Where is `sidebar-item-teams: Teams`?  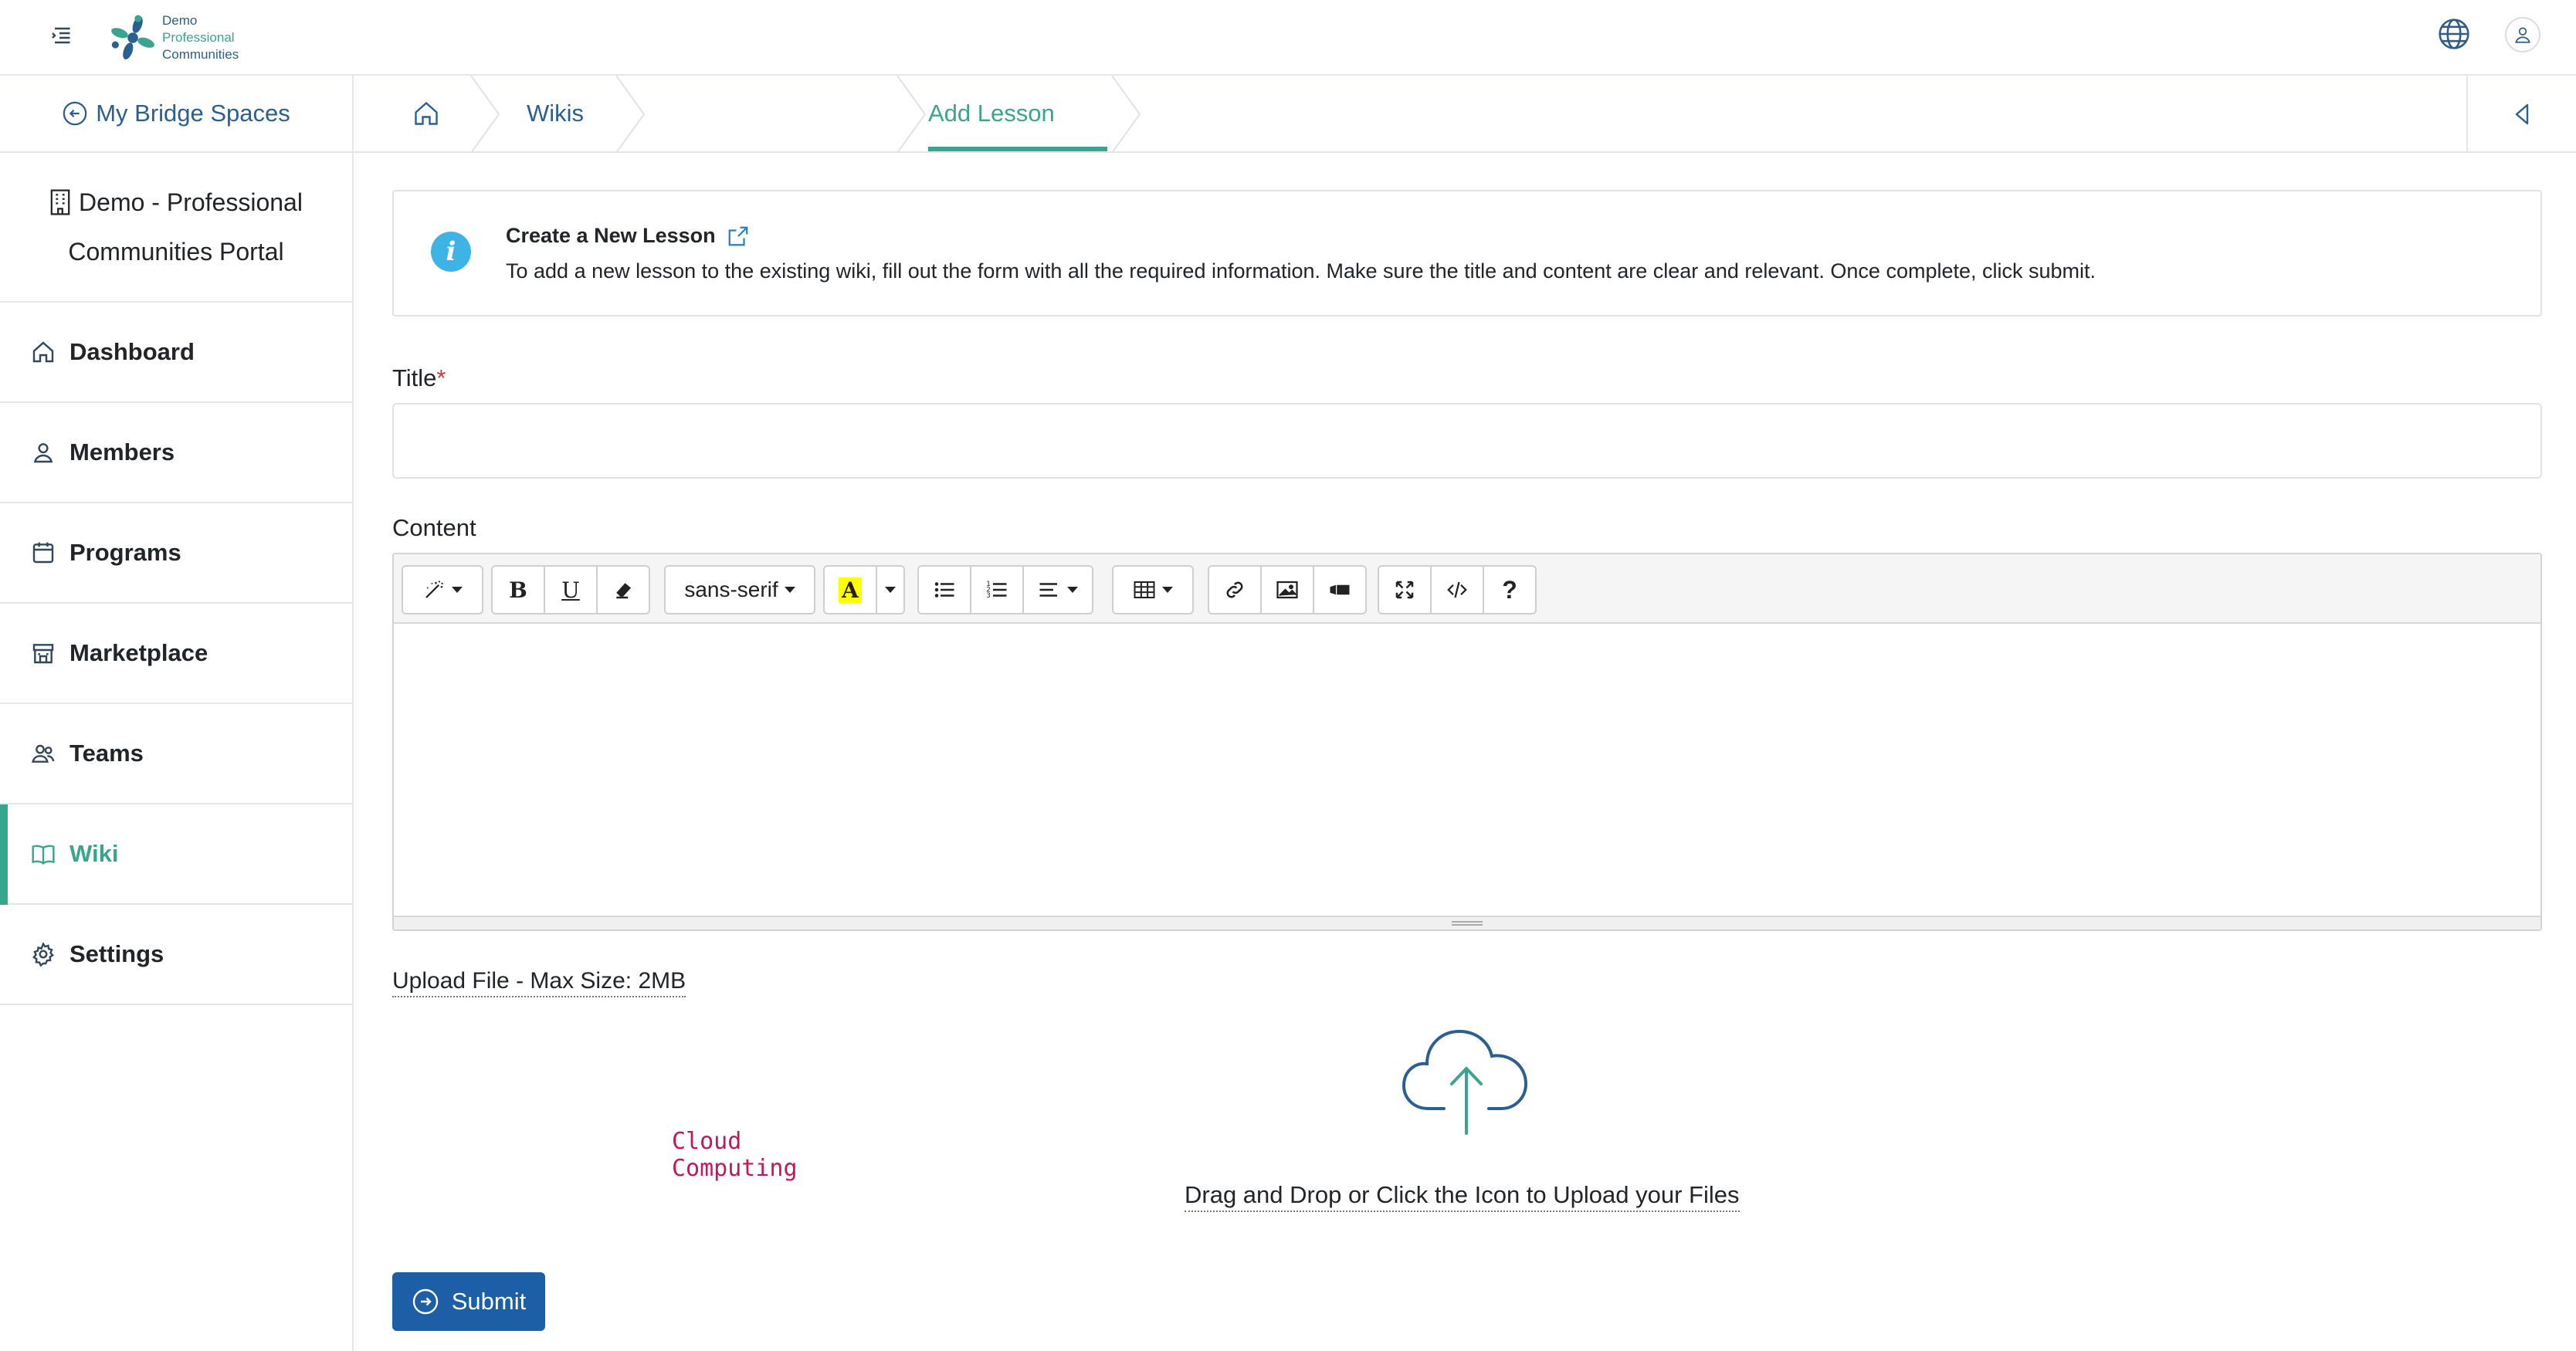 sidebar-item-teams: Teams is located at coordinates (176, 754).